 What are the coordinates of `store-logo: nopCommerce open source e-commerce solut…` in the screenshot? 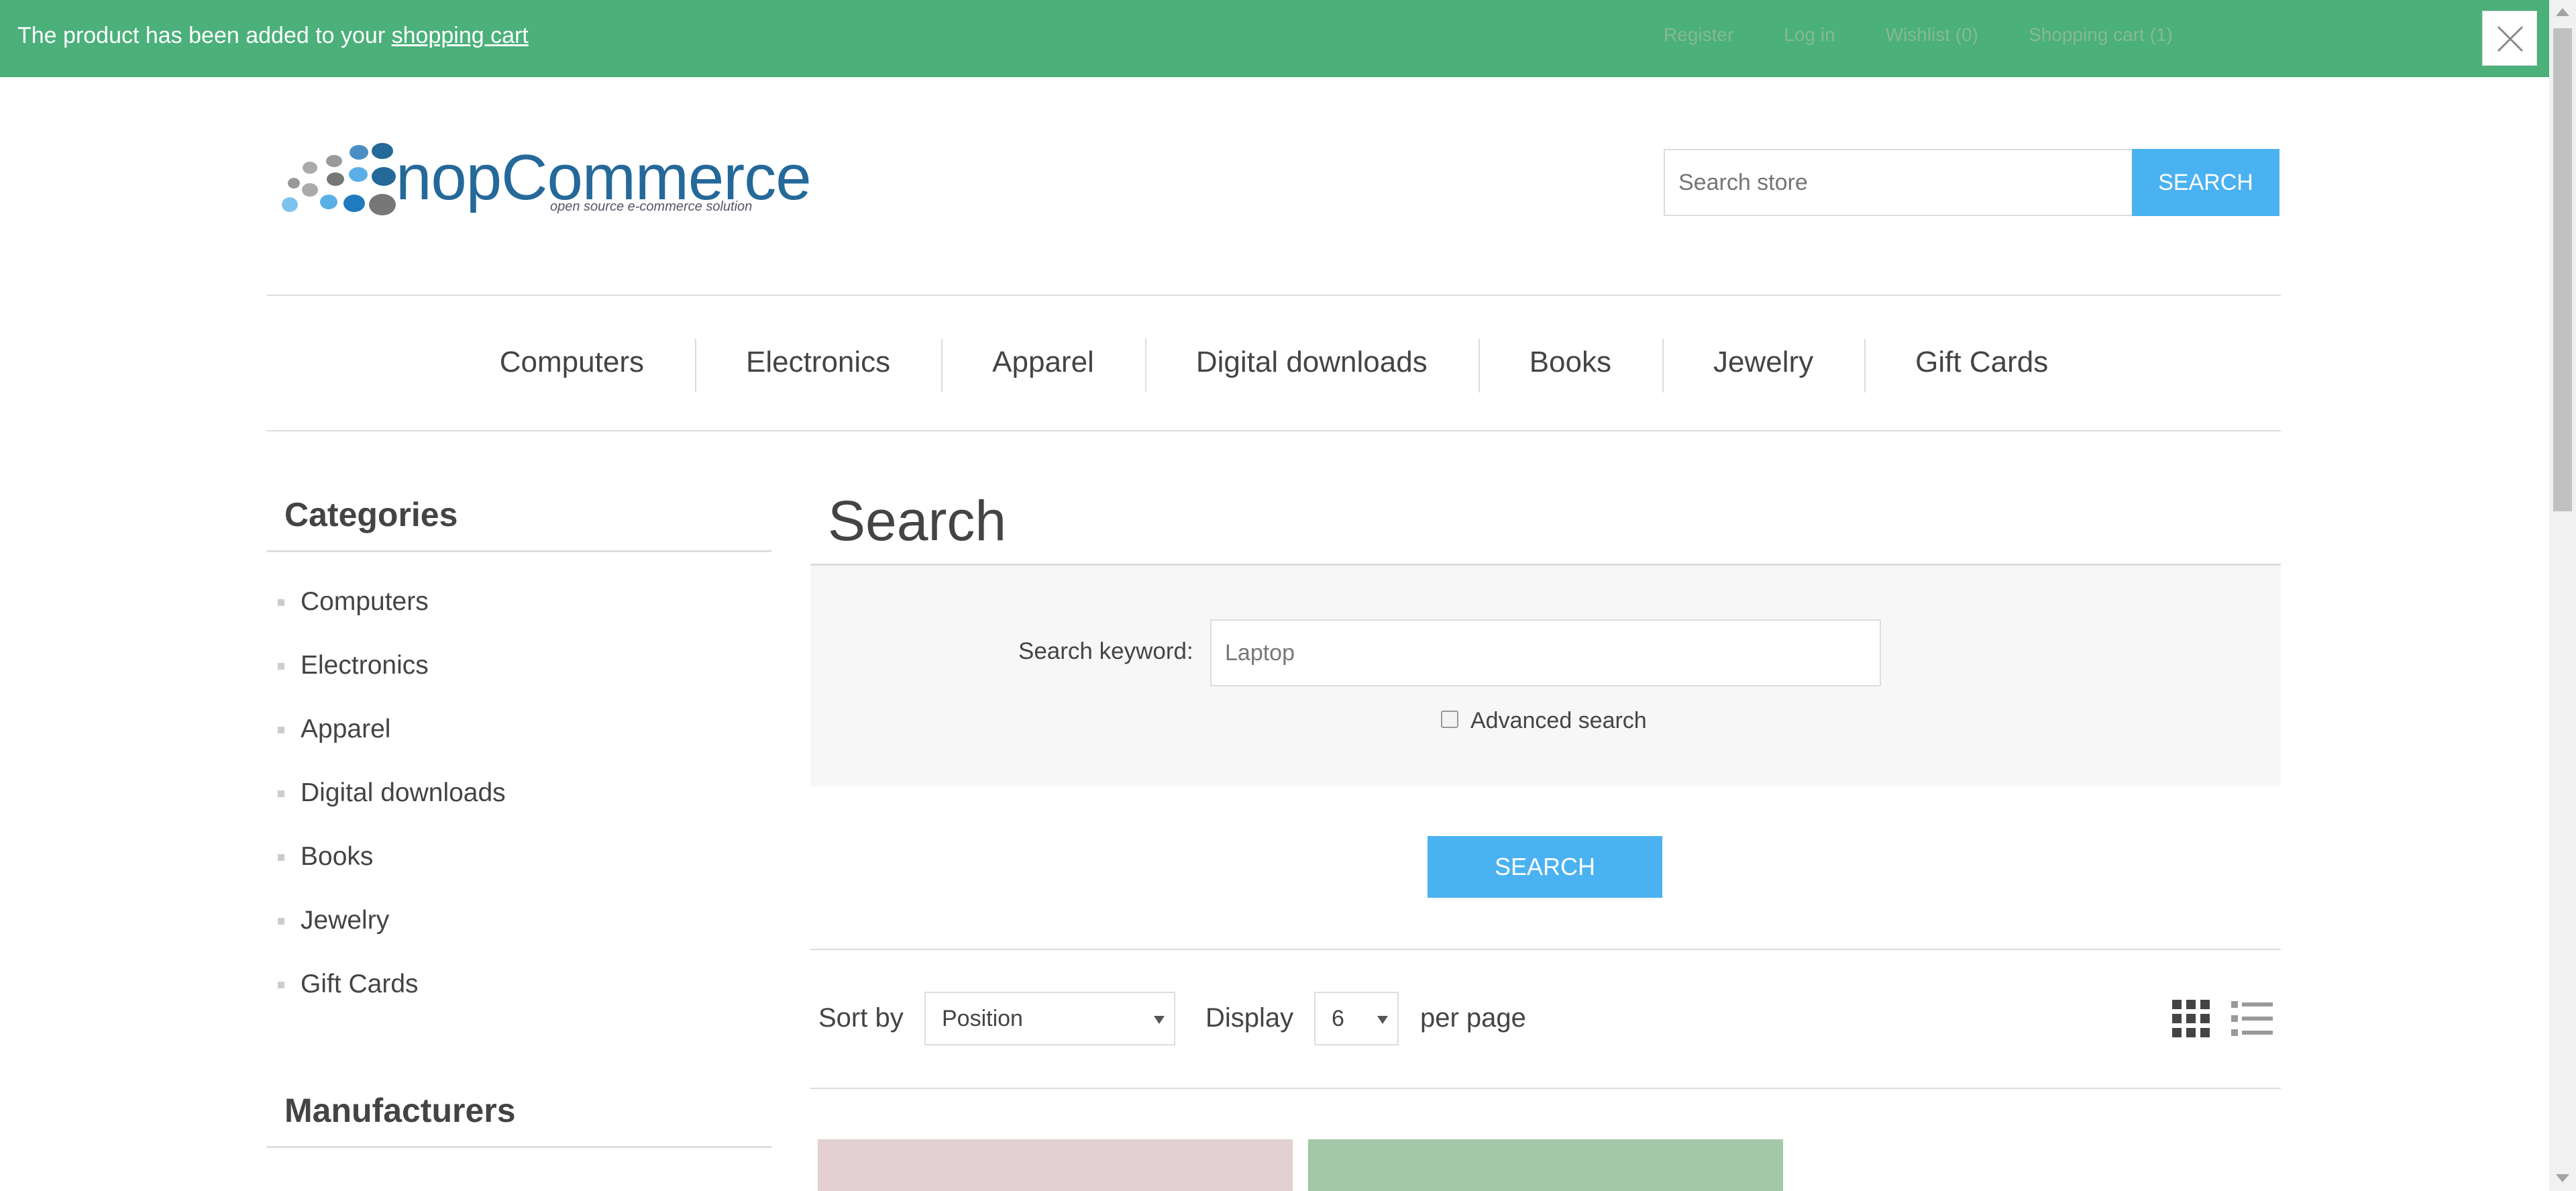 It's located at (543, 181).